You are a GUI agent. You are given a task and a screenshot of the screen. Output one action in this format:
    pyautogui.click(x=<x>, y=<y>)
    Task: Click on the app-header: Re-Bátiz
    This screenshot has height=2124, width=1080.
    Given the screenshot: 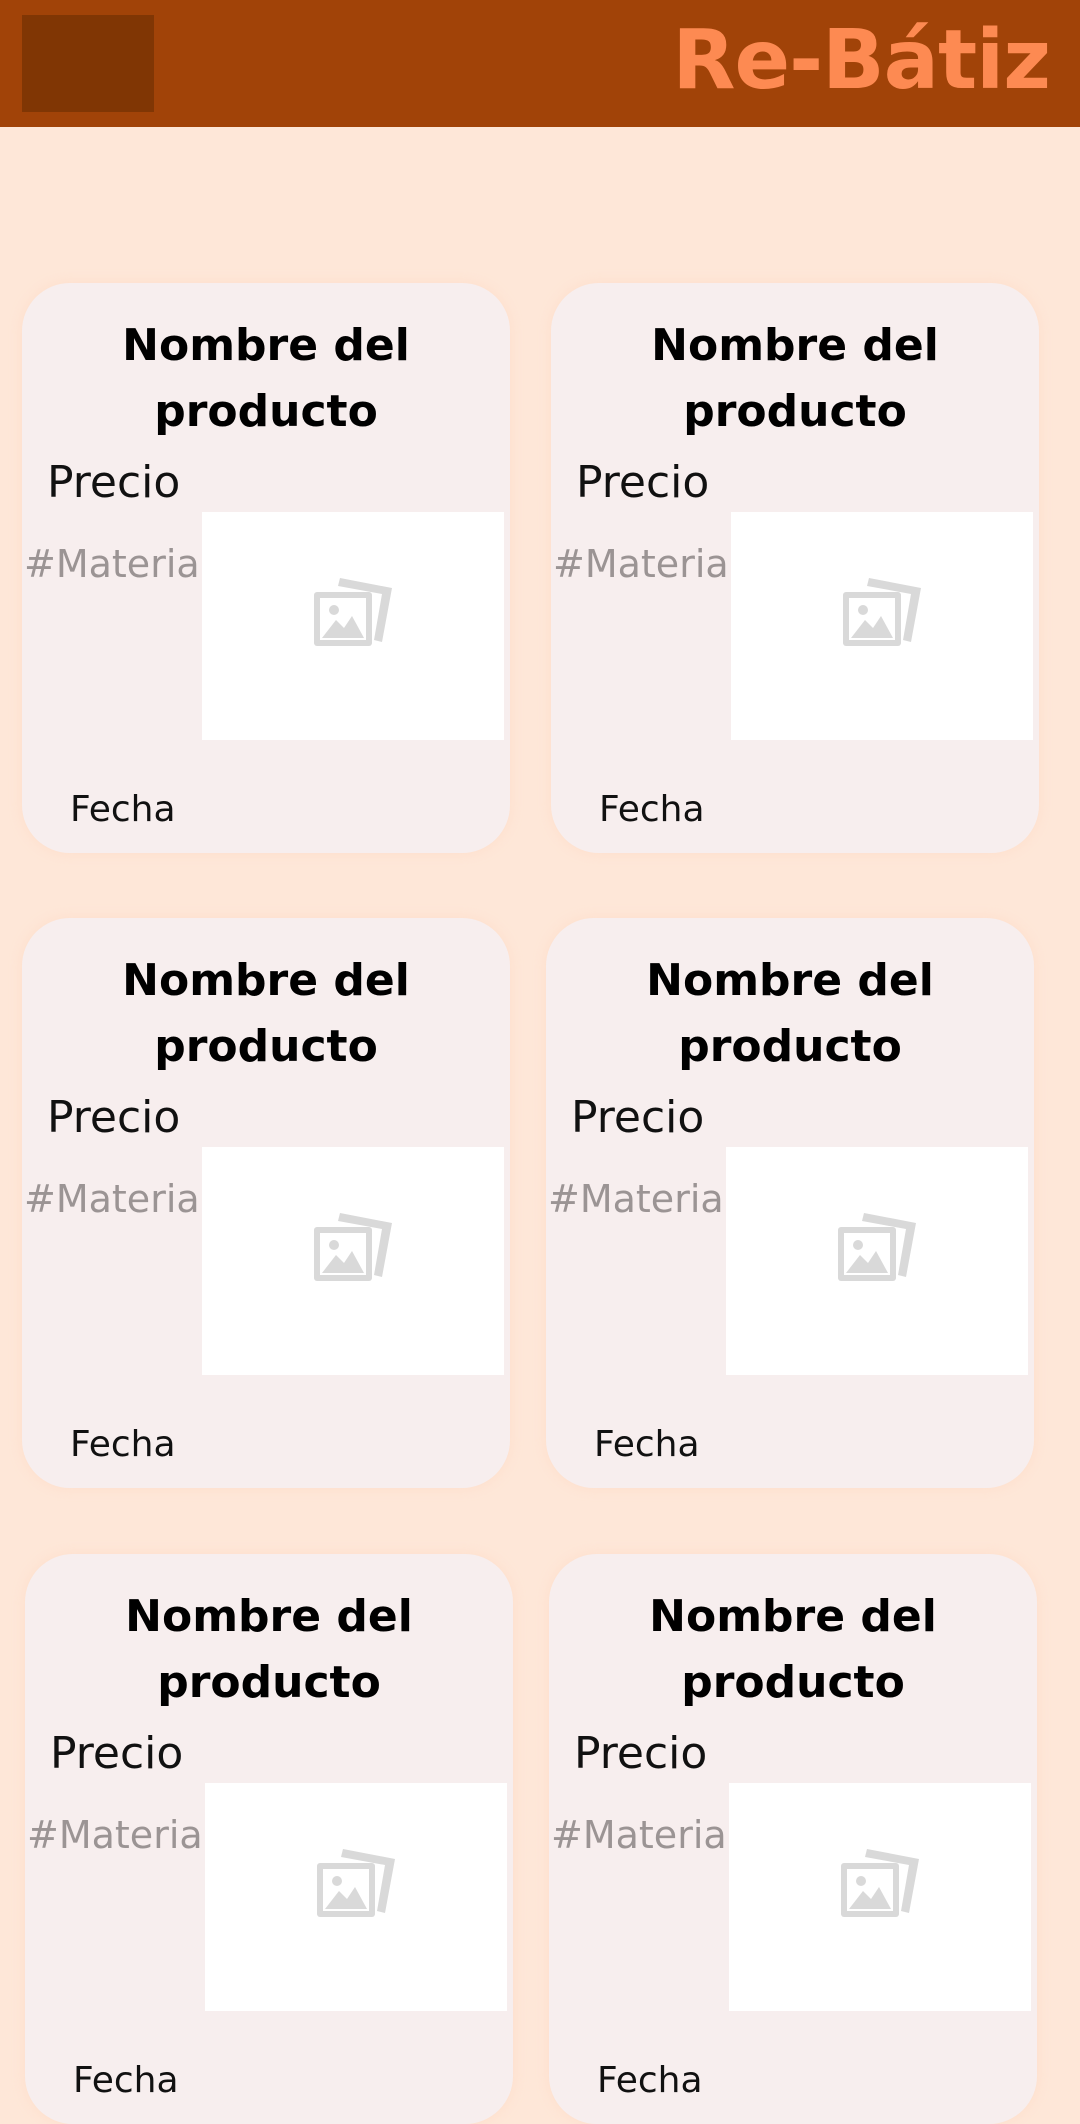 What is the action you would take?
    pyautogui.click(x=540, y=63)
    